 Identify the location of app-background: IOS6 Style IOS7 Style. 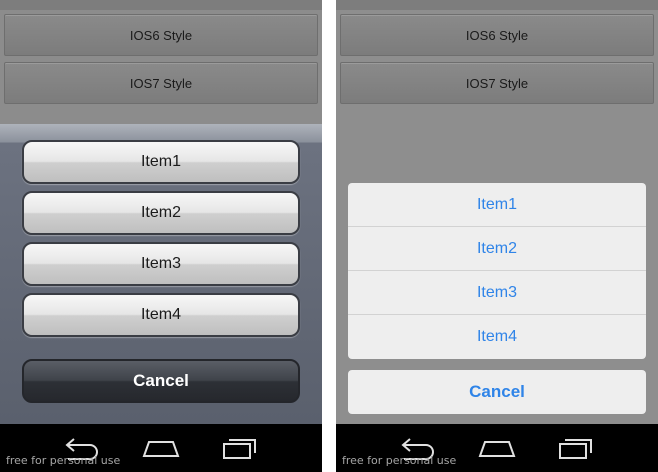
(161, 62).